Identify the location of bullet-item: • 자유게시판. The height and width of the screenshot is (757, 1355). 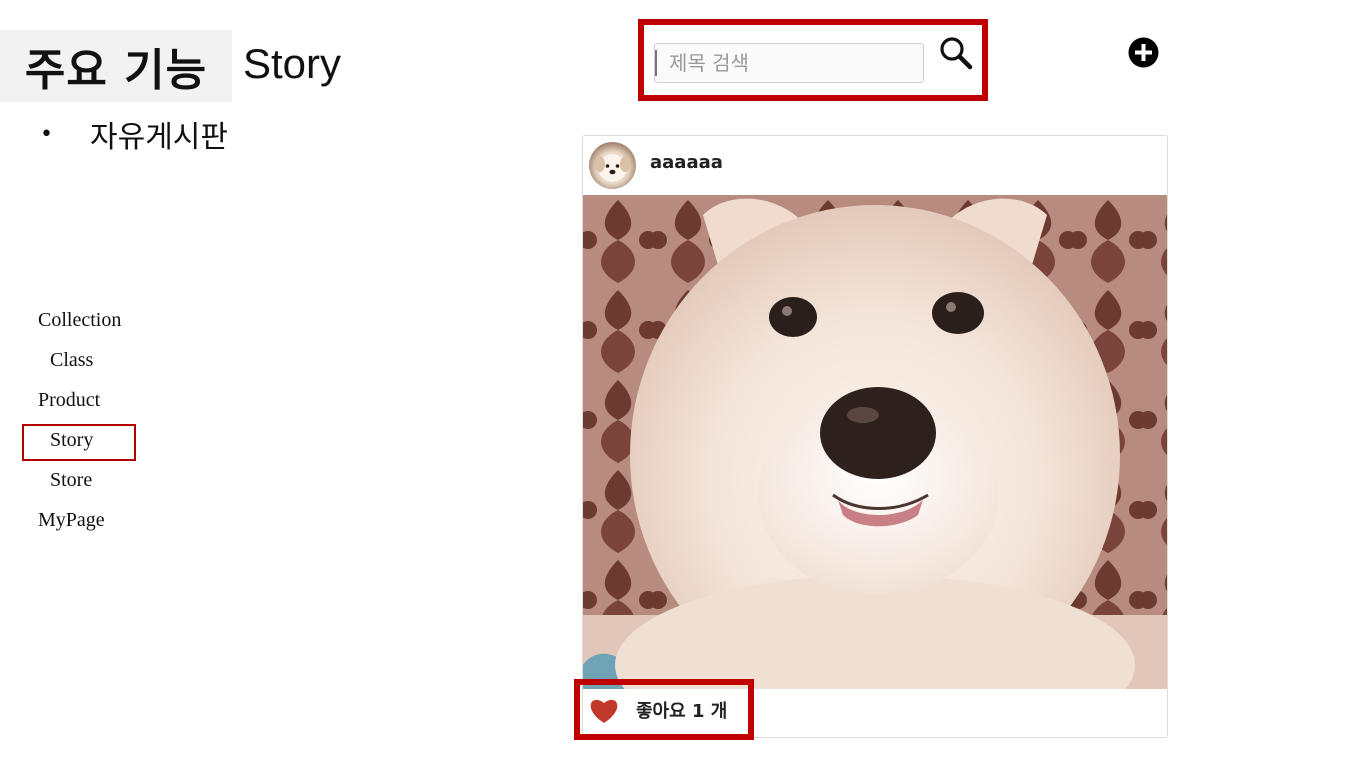
(134, 134).